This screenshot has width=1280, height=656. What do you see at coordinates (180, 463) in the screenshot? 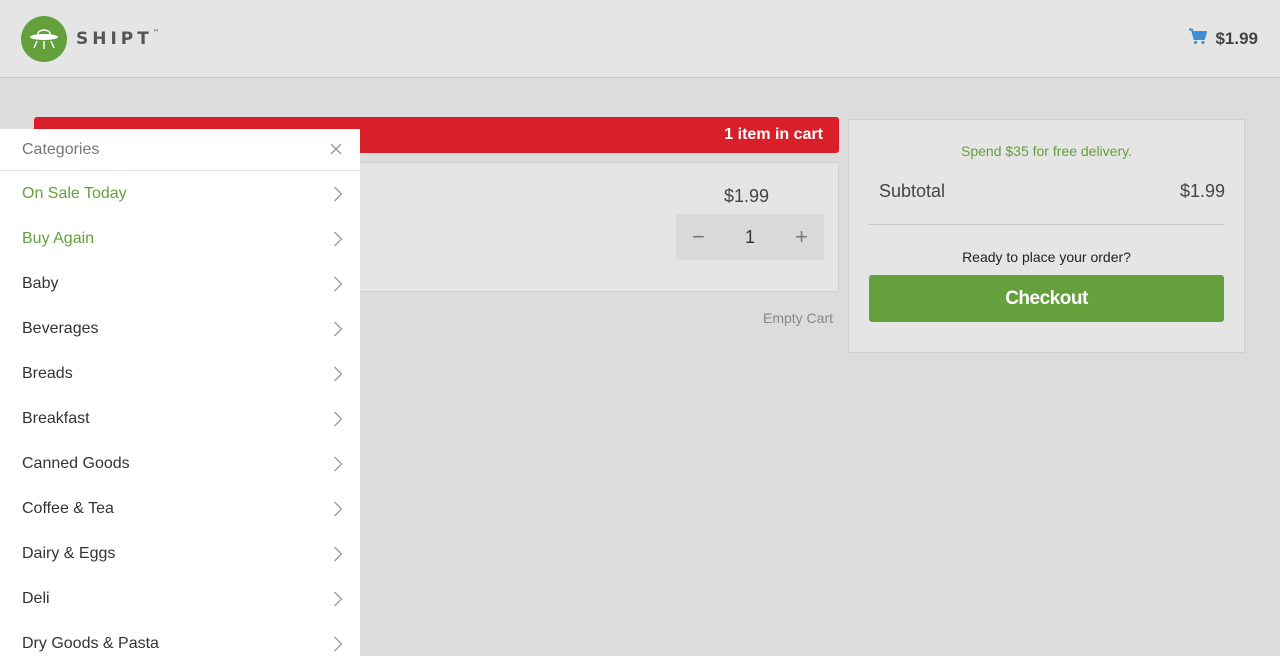
I see `category-item-canned-goods: Canned Goods` at bounding box center [180, 463].